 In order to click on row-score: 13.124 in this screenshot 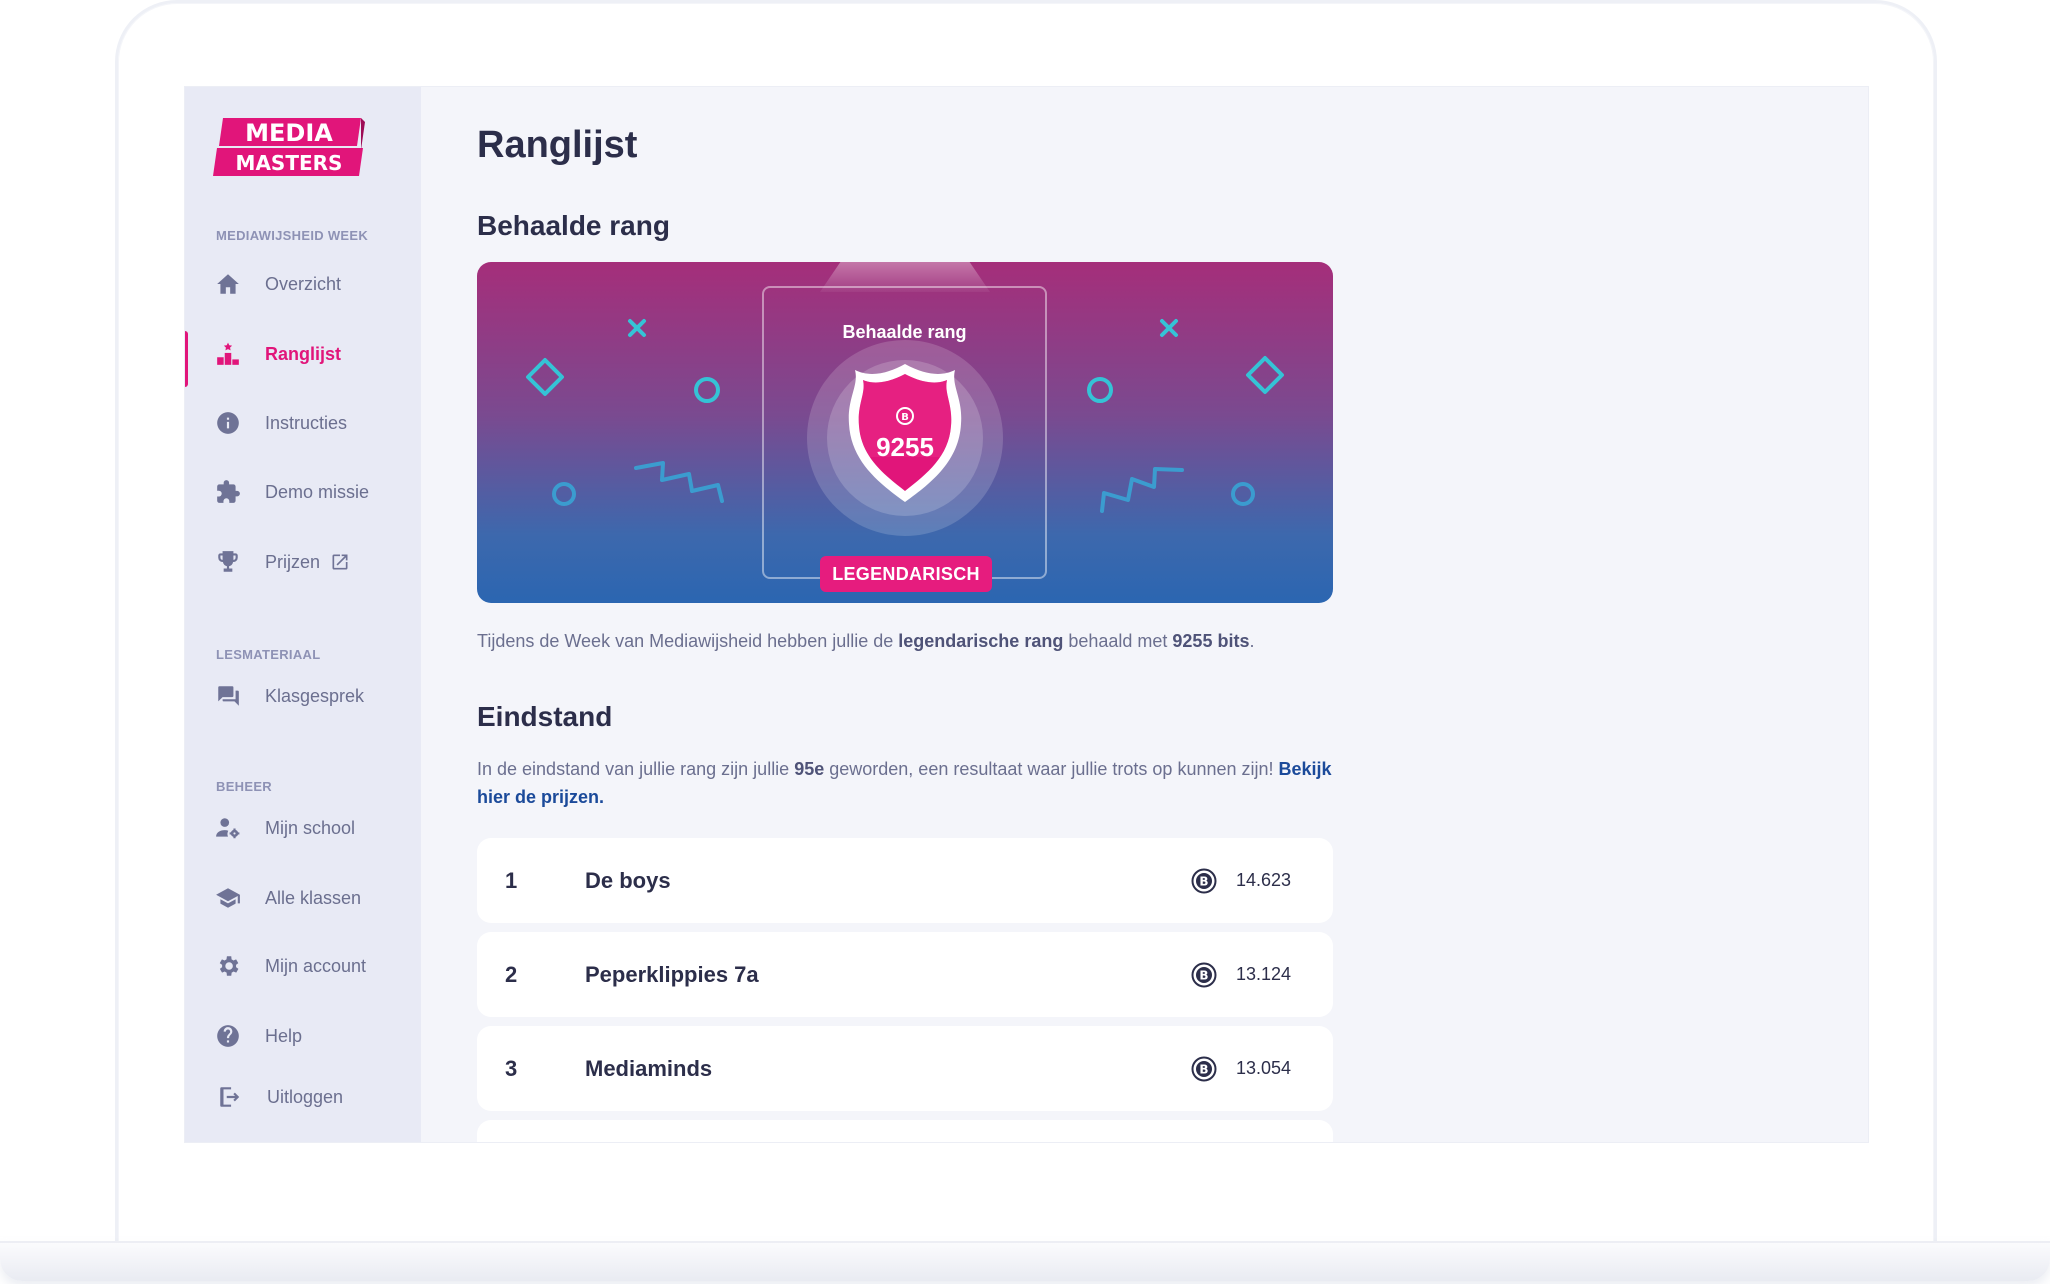, I will do `click(1264, 974)`.